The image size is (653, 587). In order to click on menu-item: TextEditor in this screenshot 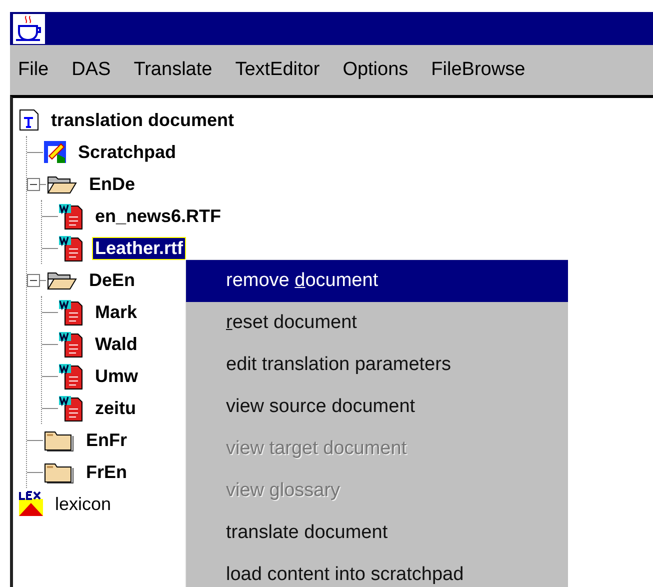, I will do `click(282, 70)`.